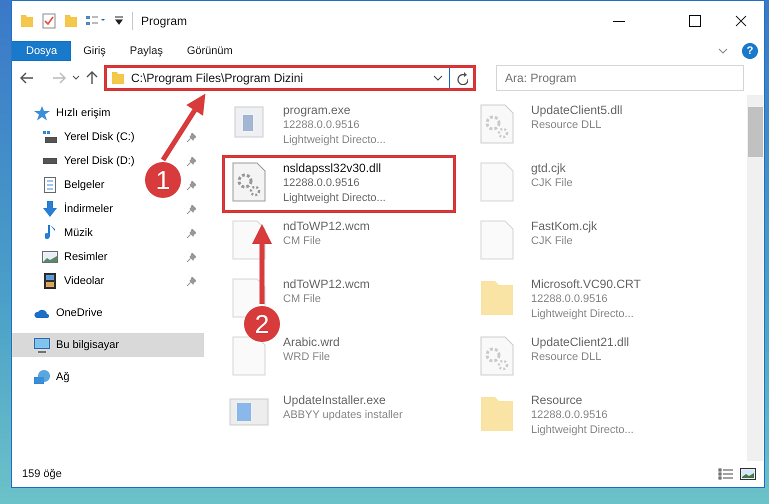 The width and height of the screenshot is (769, 504). I want to click on star-icon, so click(42, 113).